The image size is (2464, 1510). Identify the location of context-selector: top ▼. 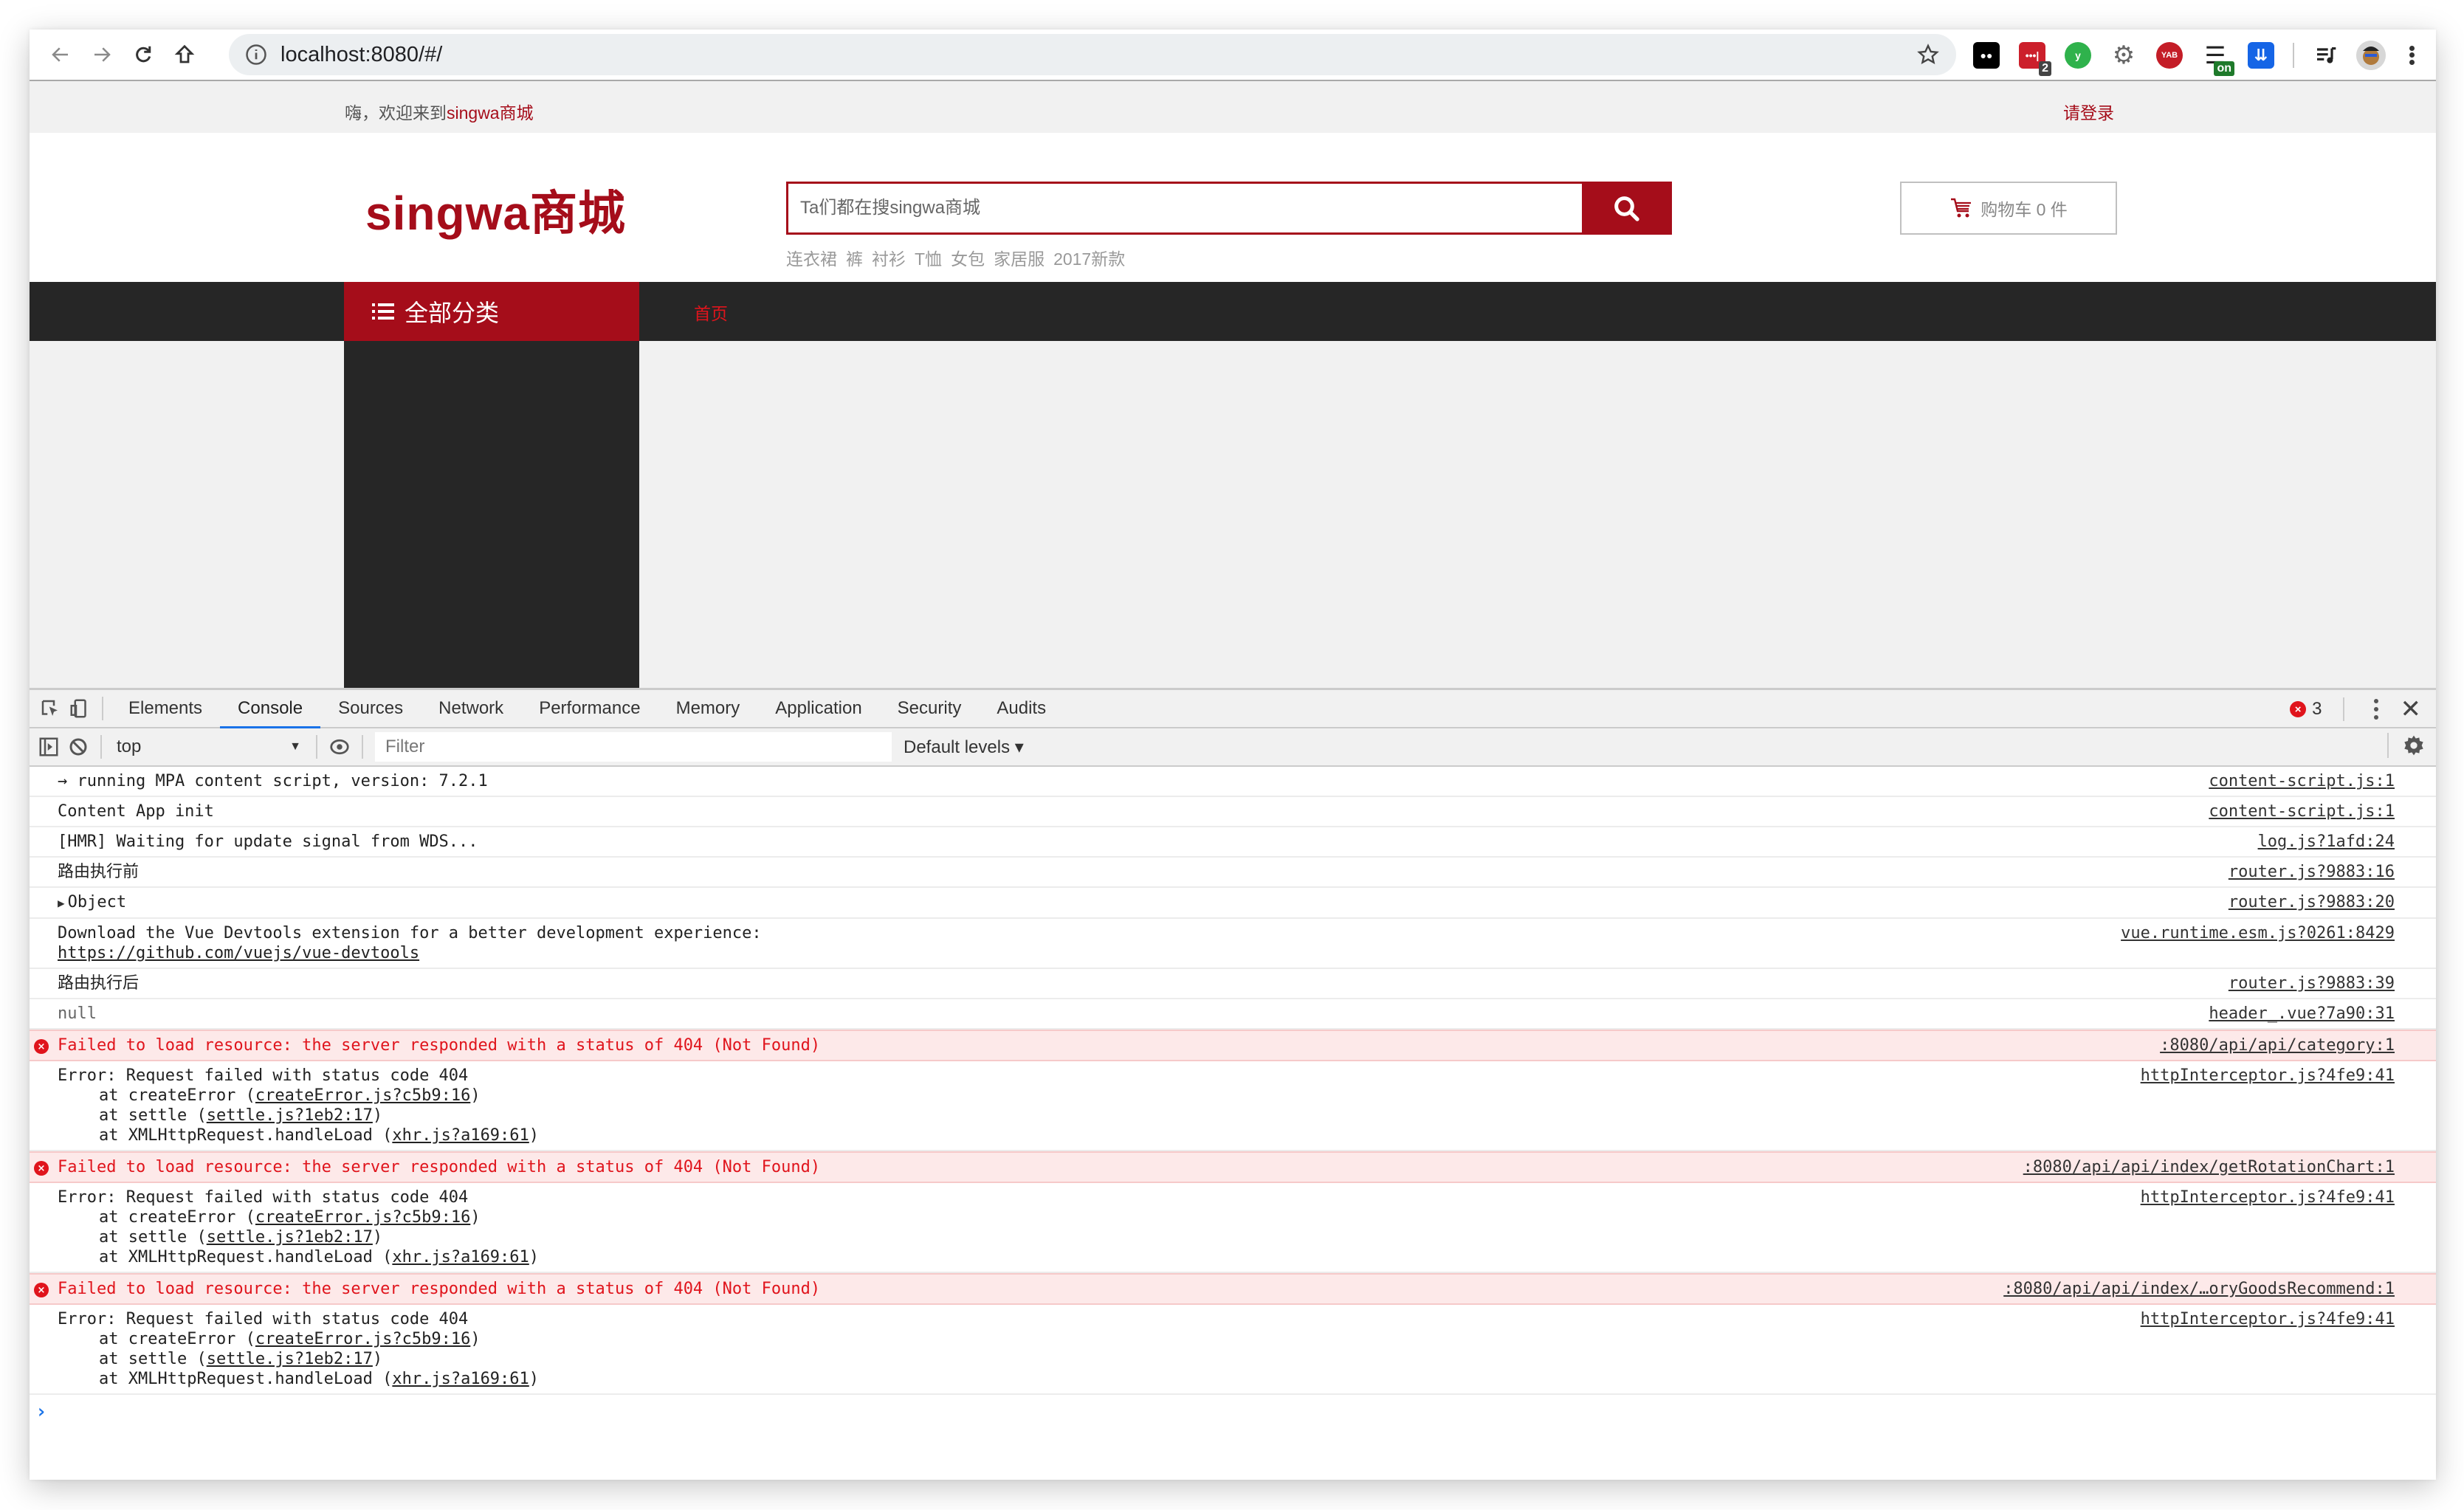
(209, 747).